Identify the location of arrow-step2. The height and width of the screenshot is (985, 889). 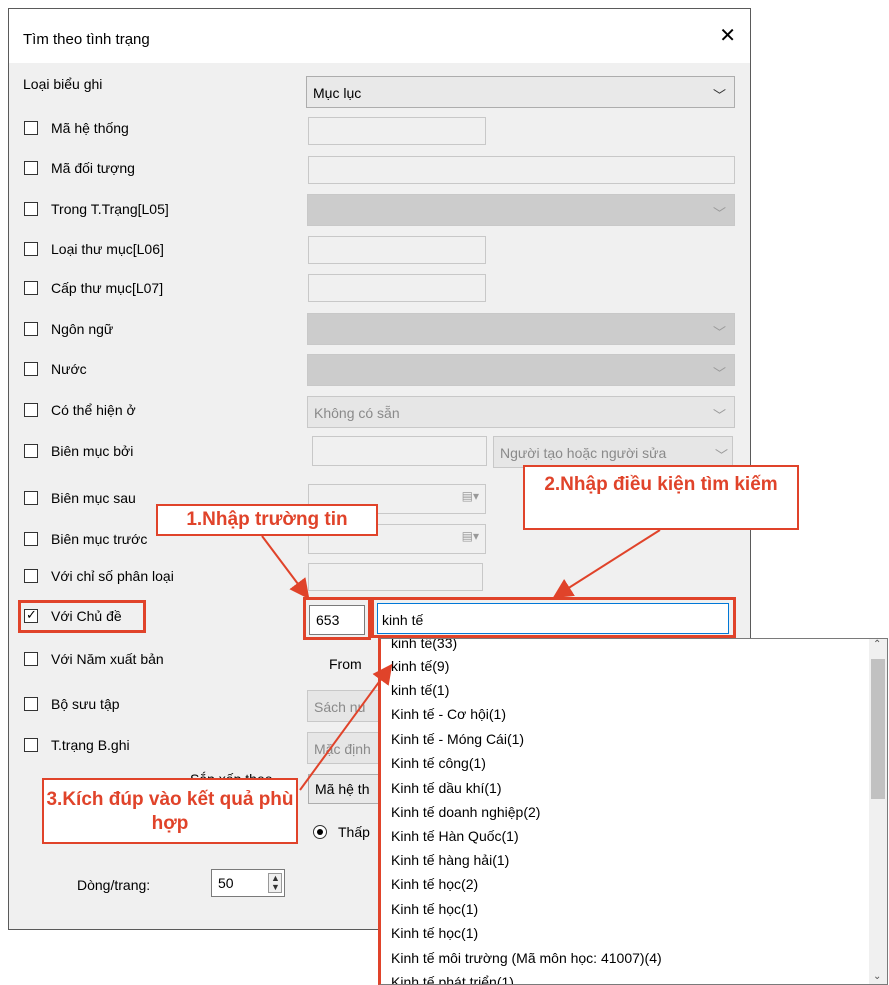
(606, 564).